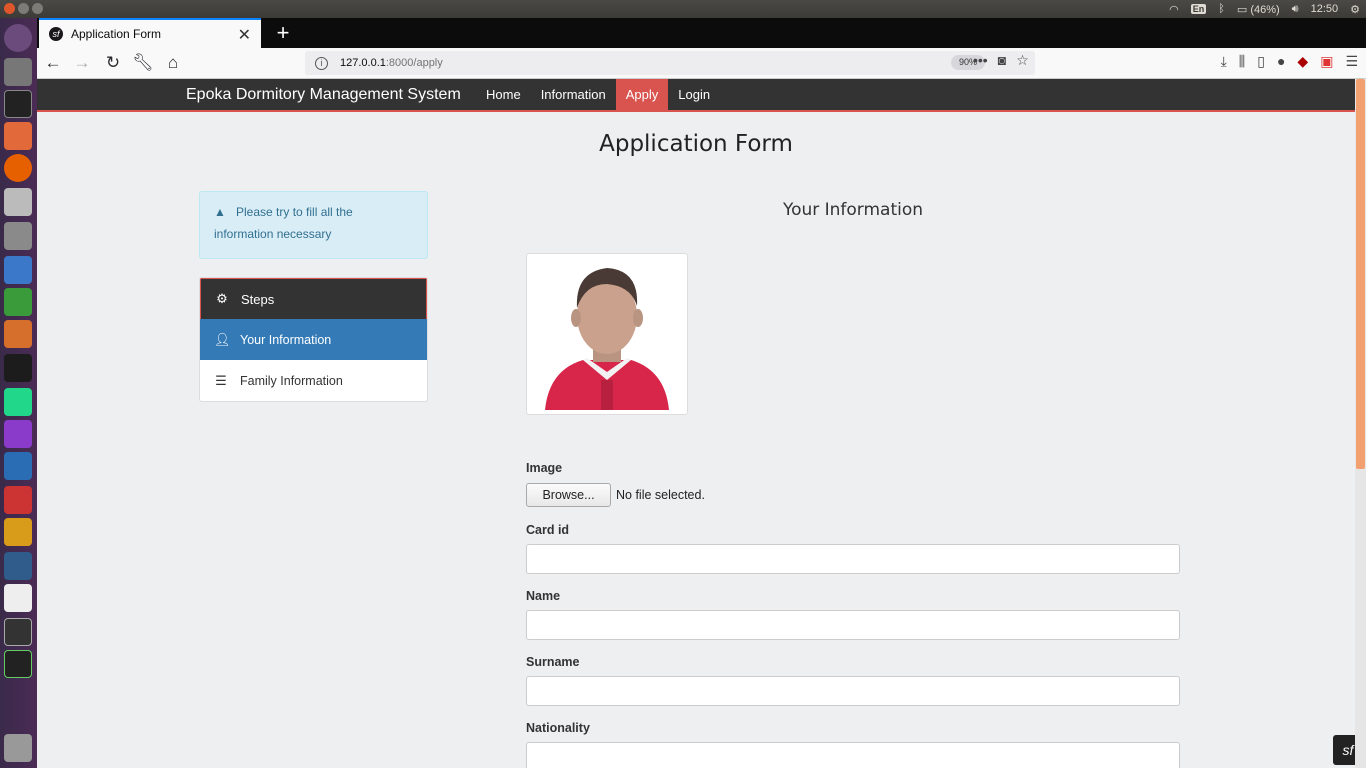  Describe the element at coordinates (323, 95) in the screenshot. I see `site-brand: Epoka Dormitory Management System` at that location.